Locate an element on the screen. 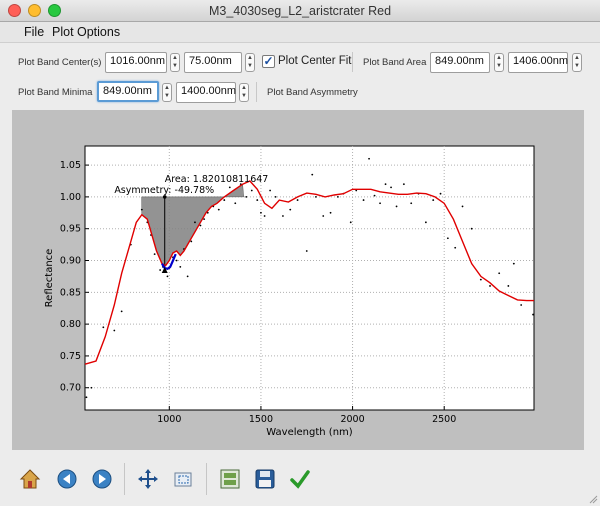 This screenshot has width=600, height=506. plot-toolbar is located at coordinates (300, 479).